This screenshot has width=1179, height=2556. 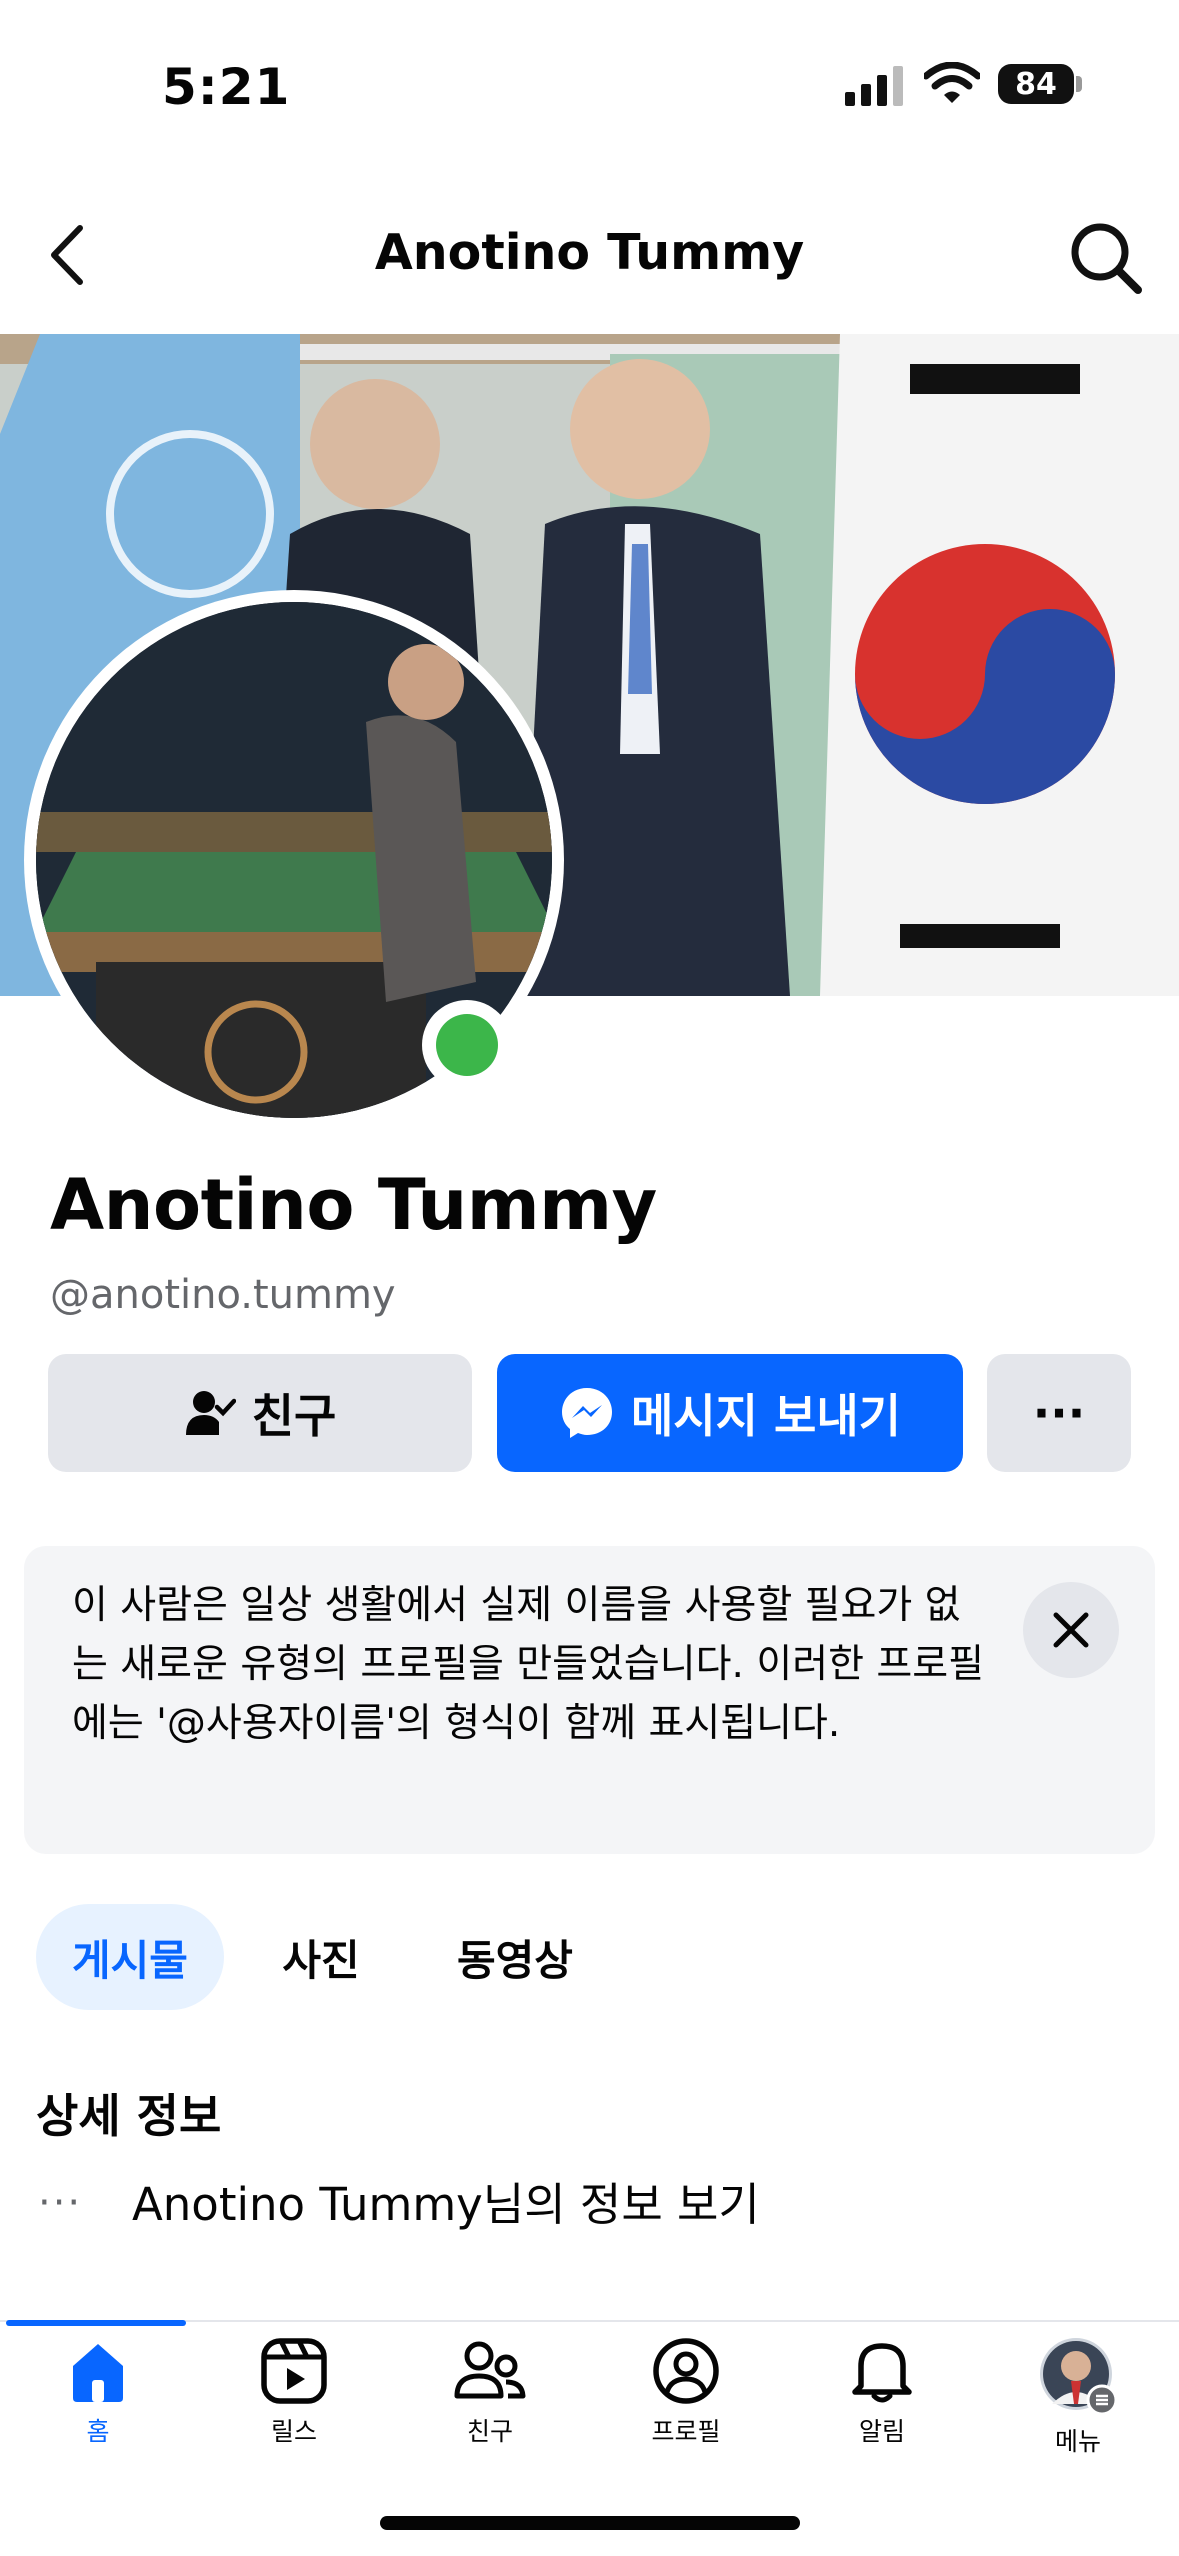 I want to click on status-time: 5:21, so click(x=226, y=87).